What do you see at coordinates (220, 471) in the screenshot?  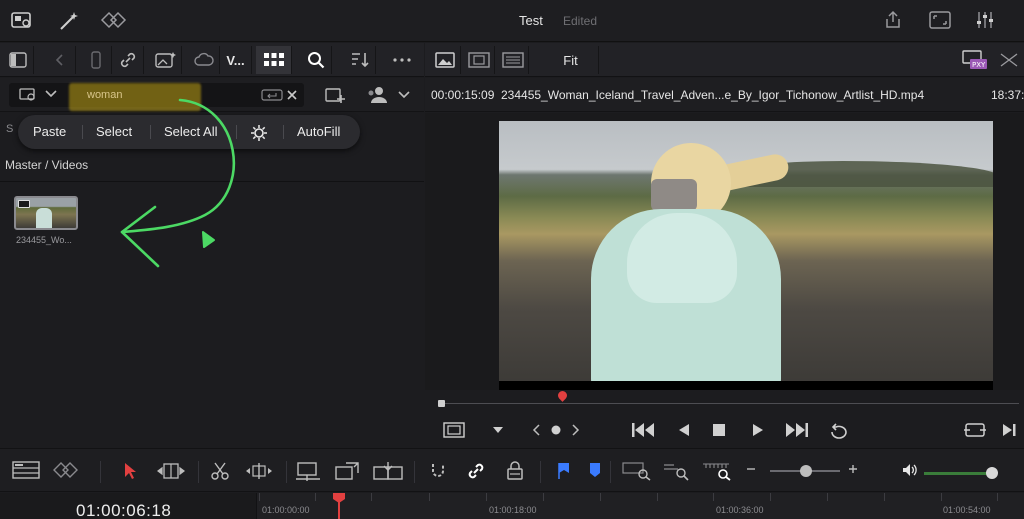 I see `blade-scissors-icon` at bounding box center [220, 471].